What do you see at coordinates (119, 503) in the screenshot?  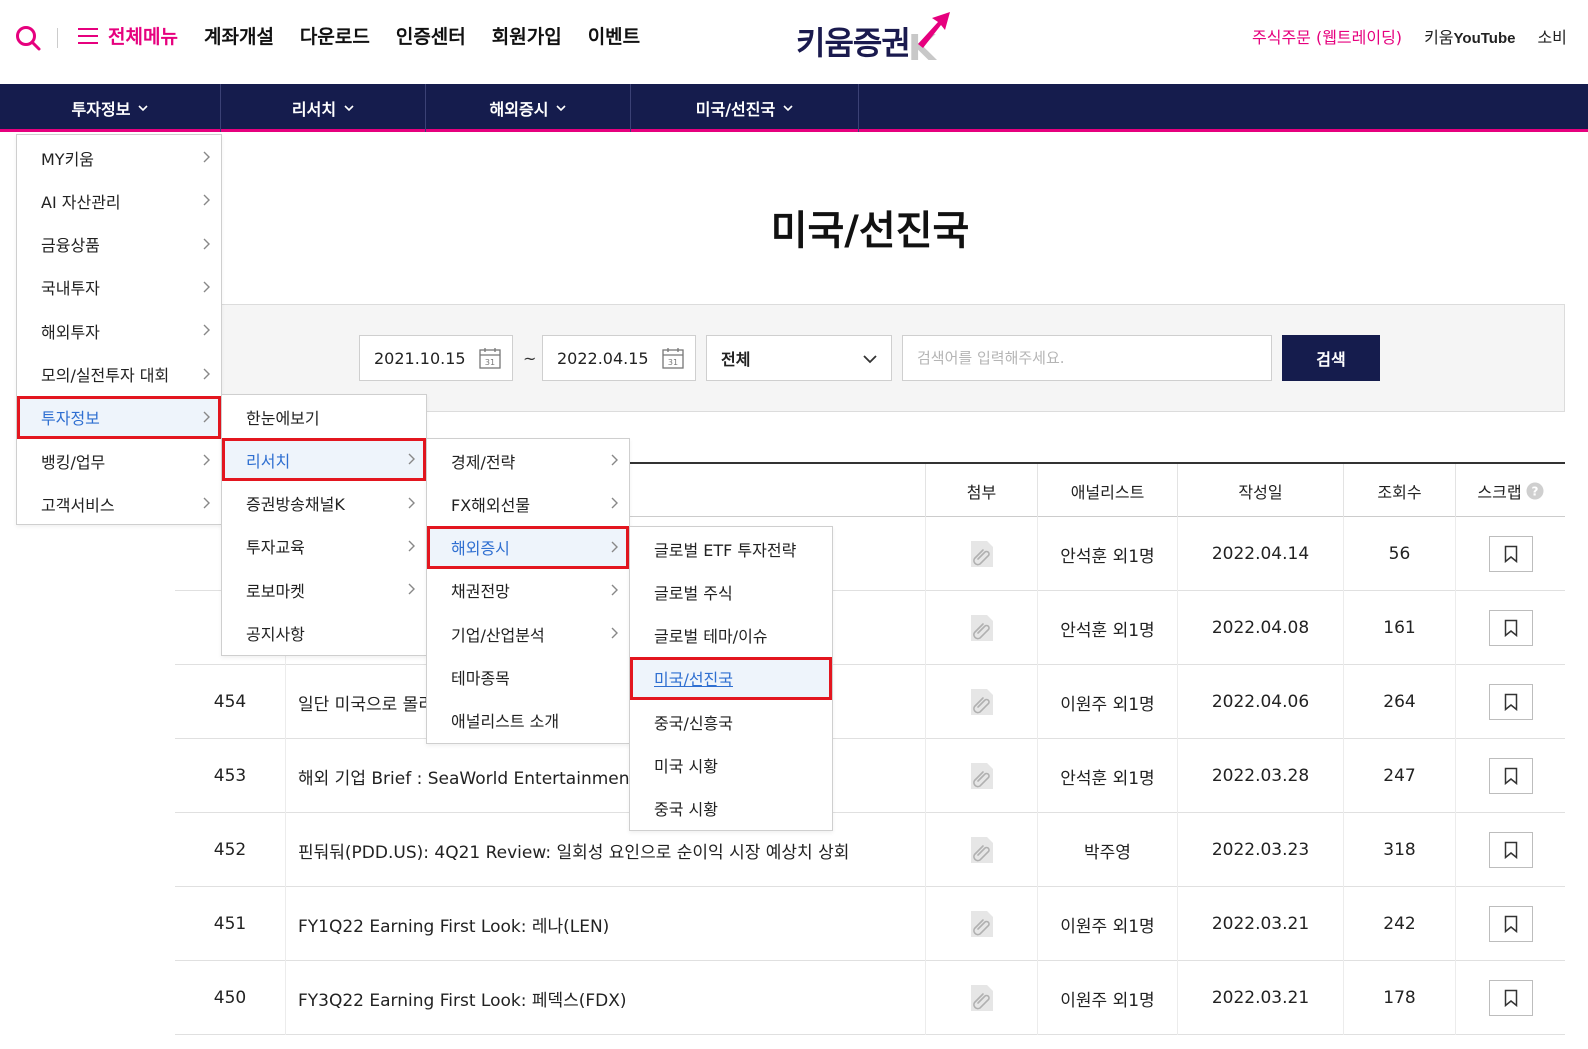 I see `level1-item: 고객서비스` at bounding box center [119, 503].